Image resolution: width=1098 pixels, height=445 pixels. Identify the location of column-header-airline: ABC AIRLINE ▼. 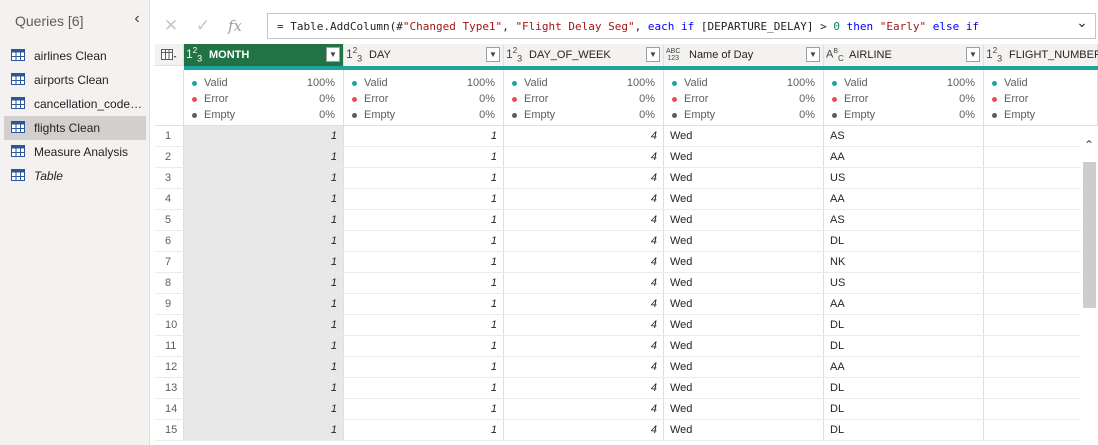
(904, 55).